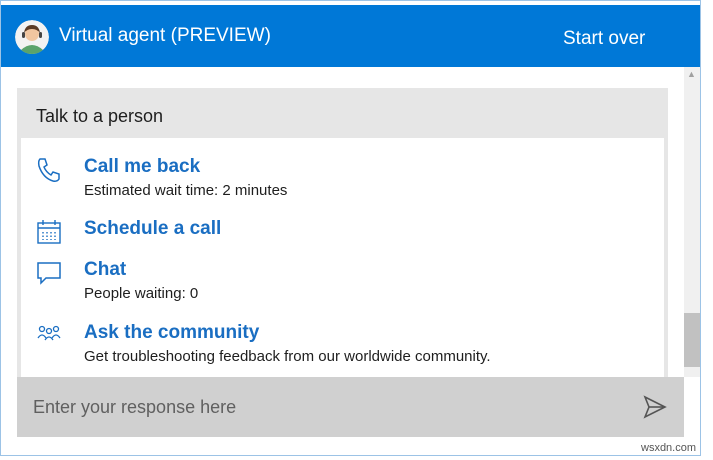 The height and width of the screenshot is (460, 713). Describe the element at coordinates (49, 336) in the screenshot. I see `community-icon` at that location.